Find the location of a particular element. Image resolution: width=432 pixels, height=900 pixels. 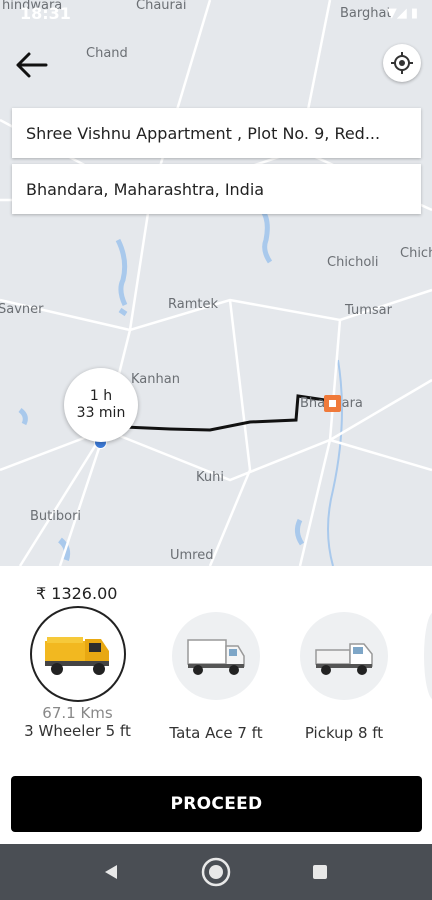

android-nav-bar is located at coordinates (216, 872).